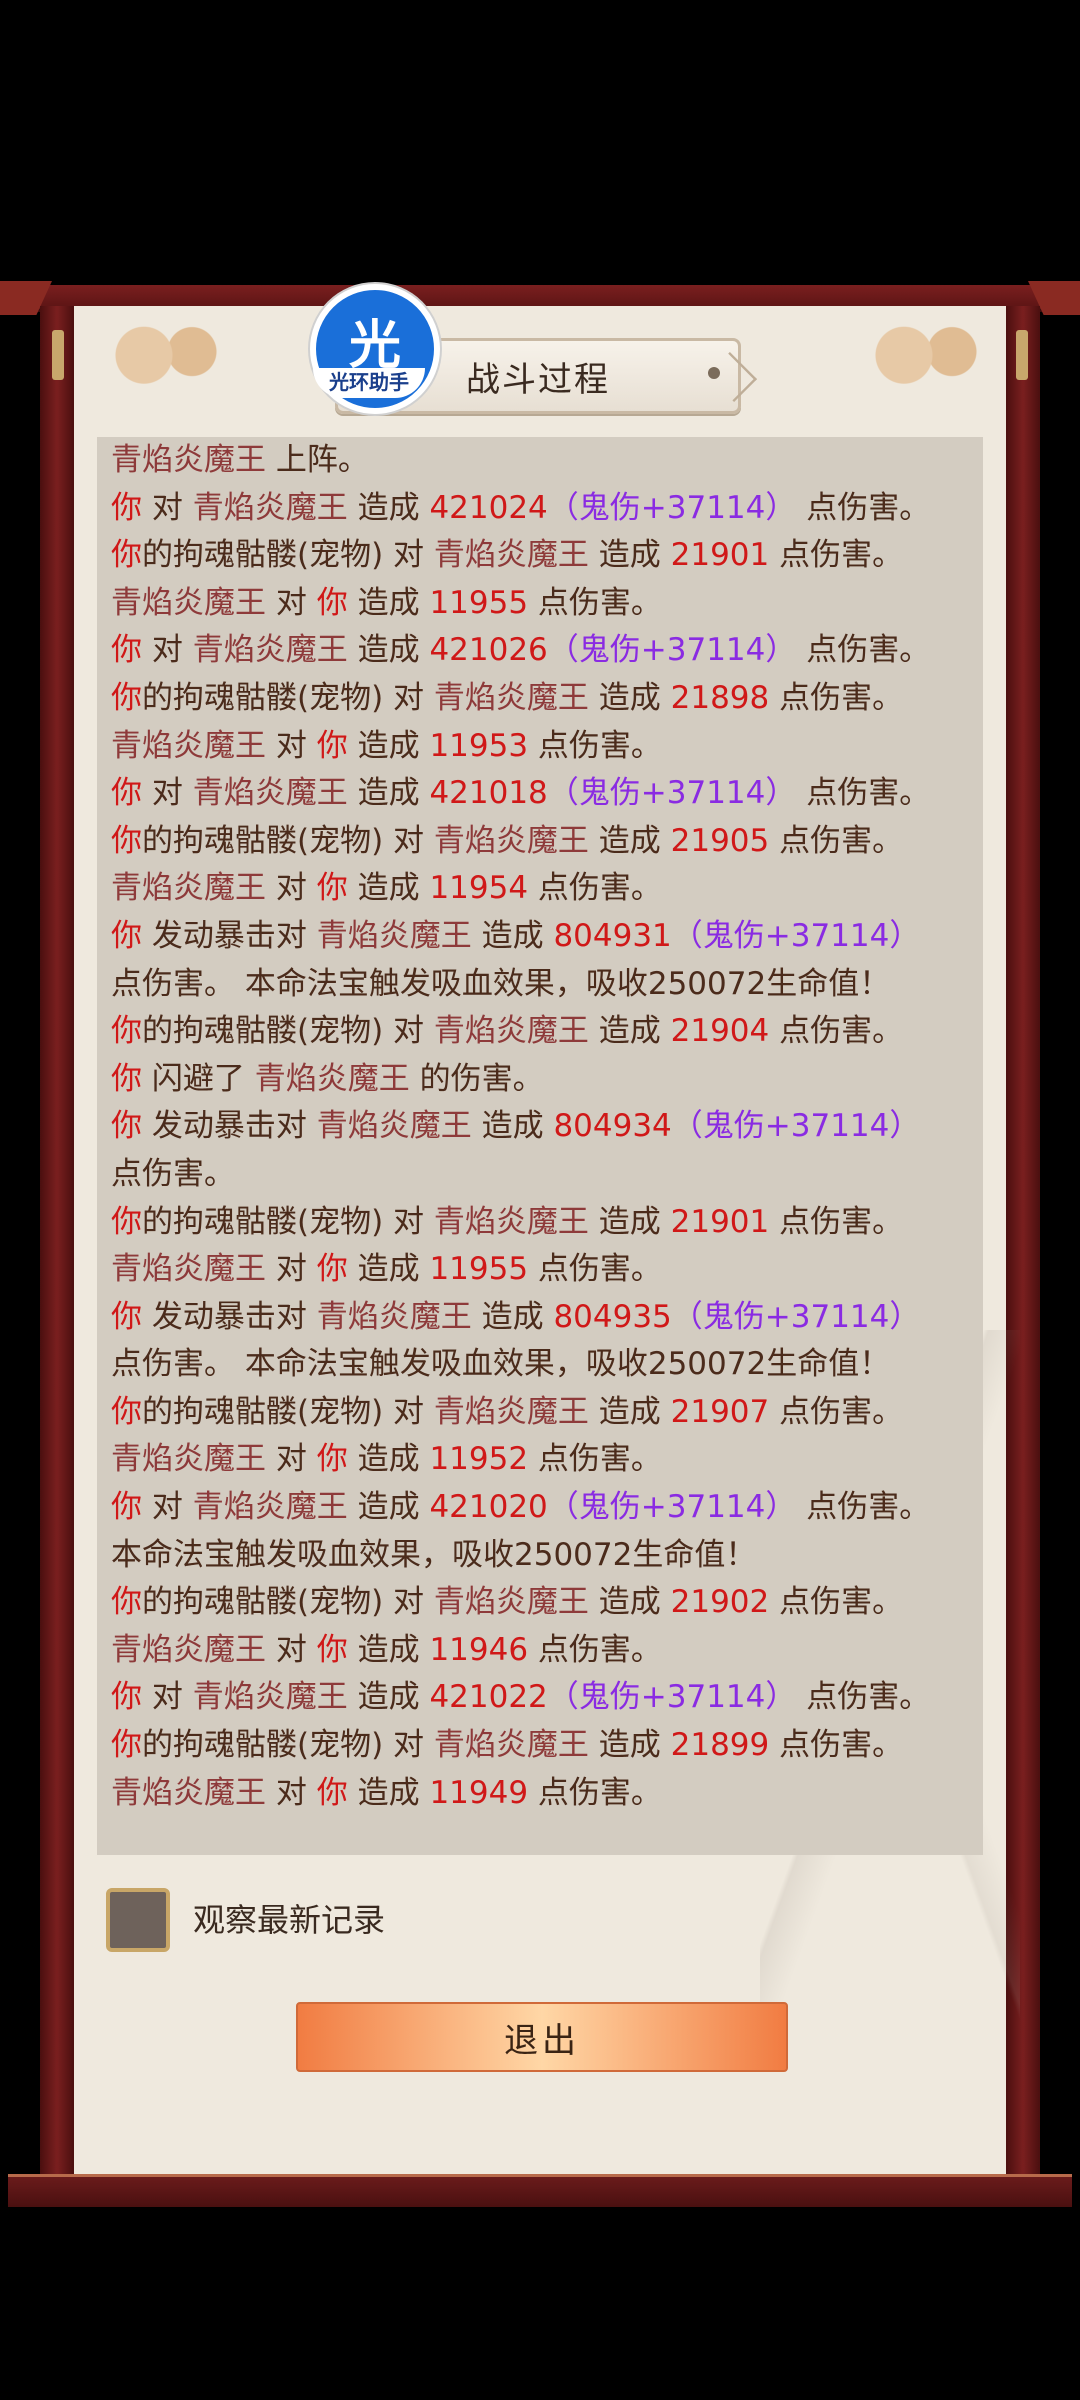 The height and width of the screenshot is (2400, 1080). What do you see at coordinates (479, 1792) in the screenshot?
I see `log-segment-dmg: 11949` at bounding box center [479, 1792].